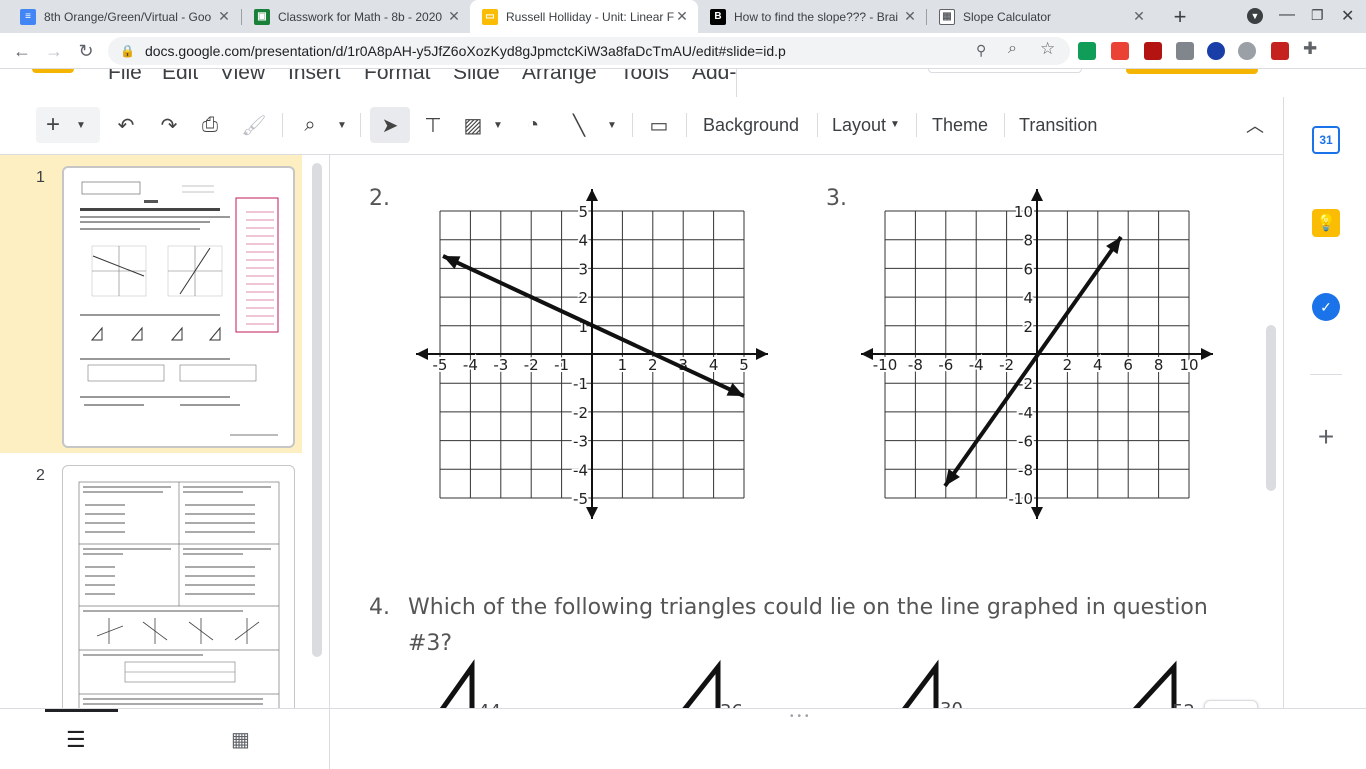  What do you see at coordinates (1326, 223) in the screenshot?
I see `keep-icon: 💡` at bounding box center [1326, 223].